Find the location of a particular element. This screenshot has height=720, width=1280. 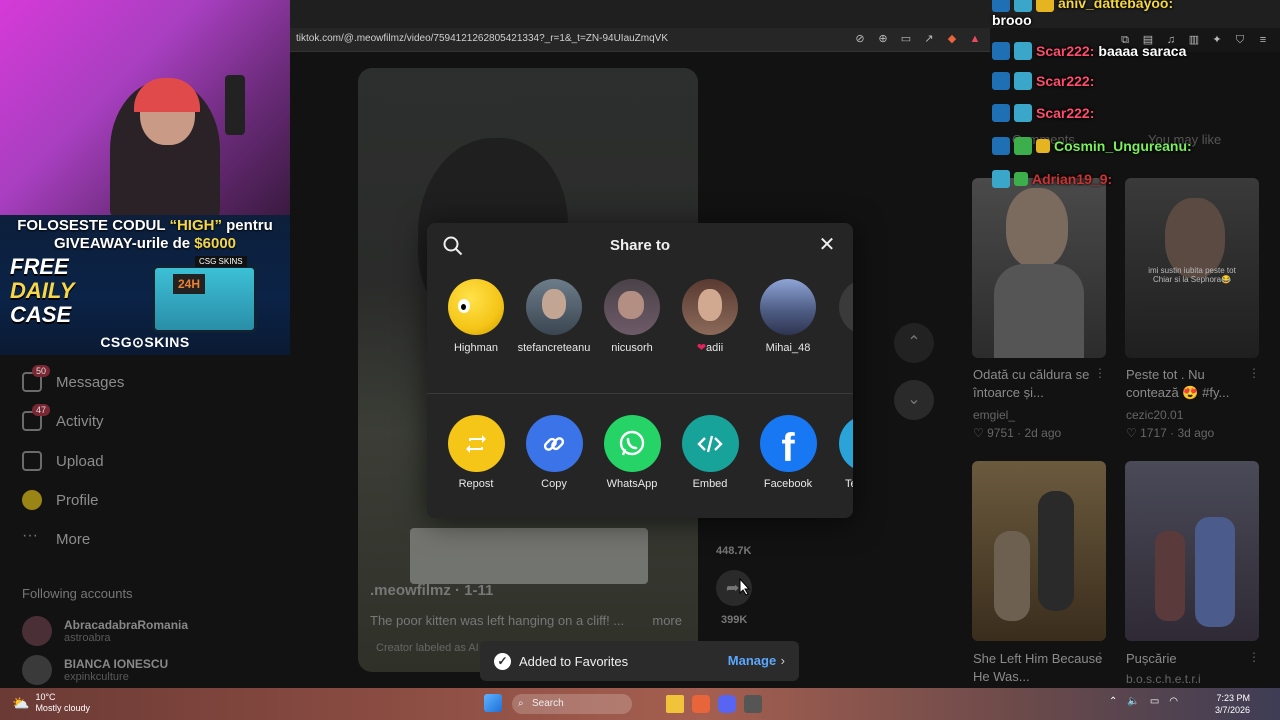

likes-count: 9751 is located at coordinates (1000, 433).